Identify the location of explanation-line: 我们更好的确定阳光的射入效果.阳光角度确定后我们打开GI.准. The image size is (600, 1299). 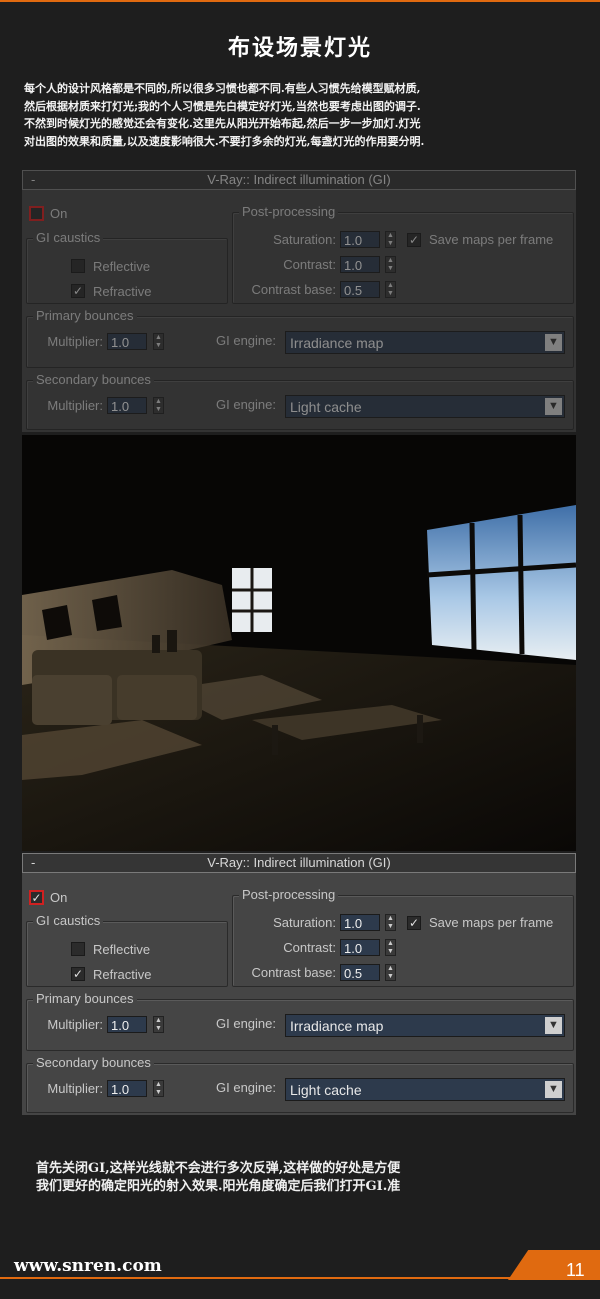
(218, 1186).